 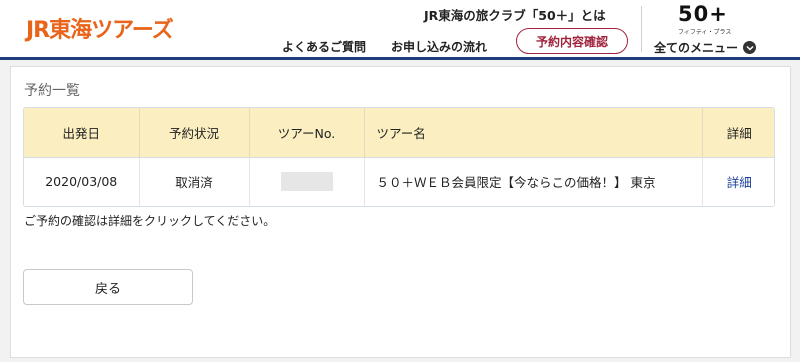 What do you see at coordinates (515, 14) in the screenshot?
I see `club-about-link: JR東海の旅クラブ「50＋」とは` at bounding box center [515, 14].